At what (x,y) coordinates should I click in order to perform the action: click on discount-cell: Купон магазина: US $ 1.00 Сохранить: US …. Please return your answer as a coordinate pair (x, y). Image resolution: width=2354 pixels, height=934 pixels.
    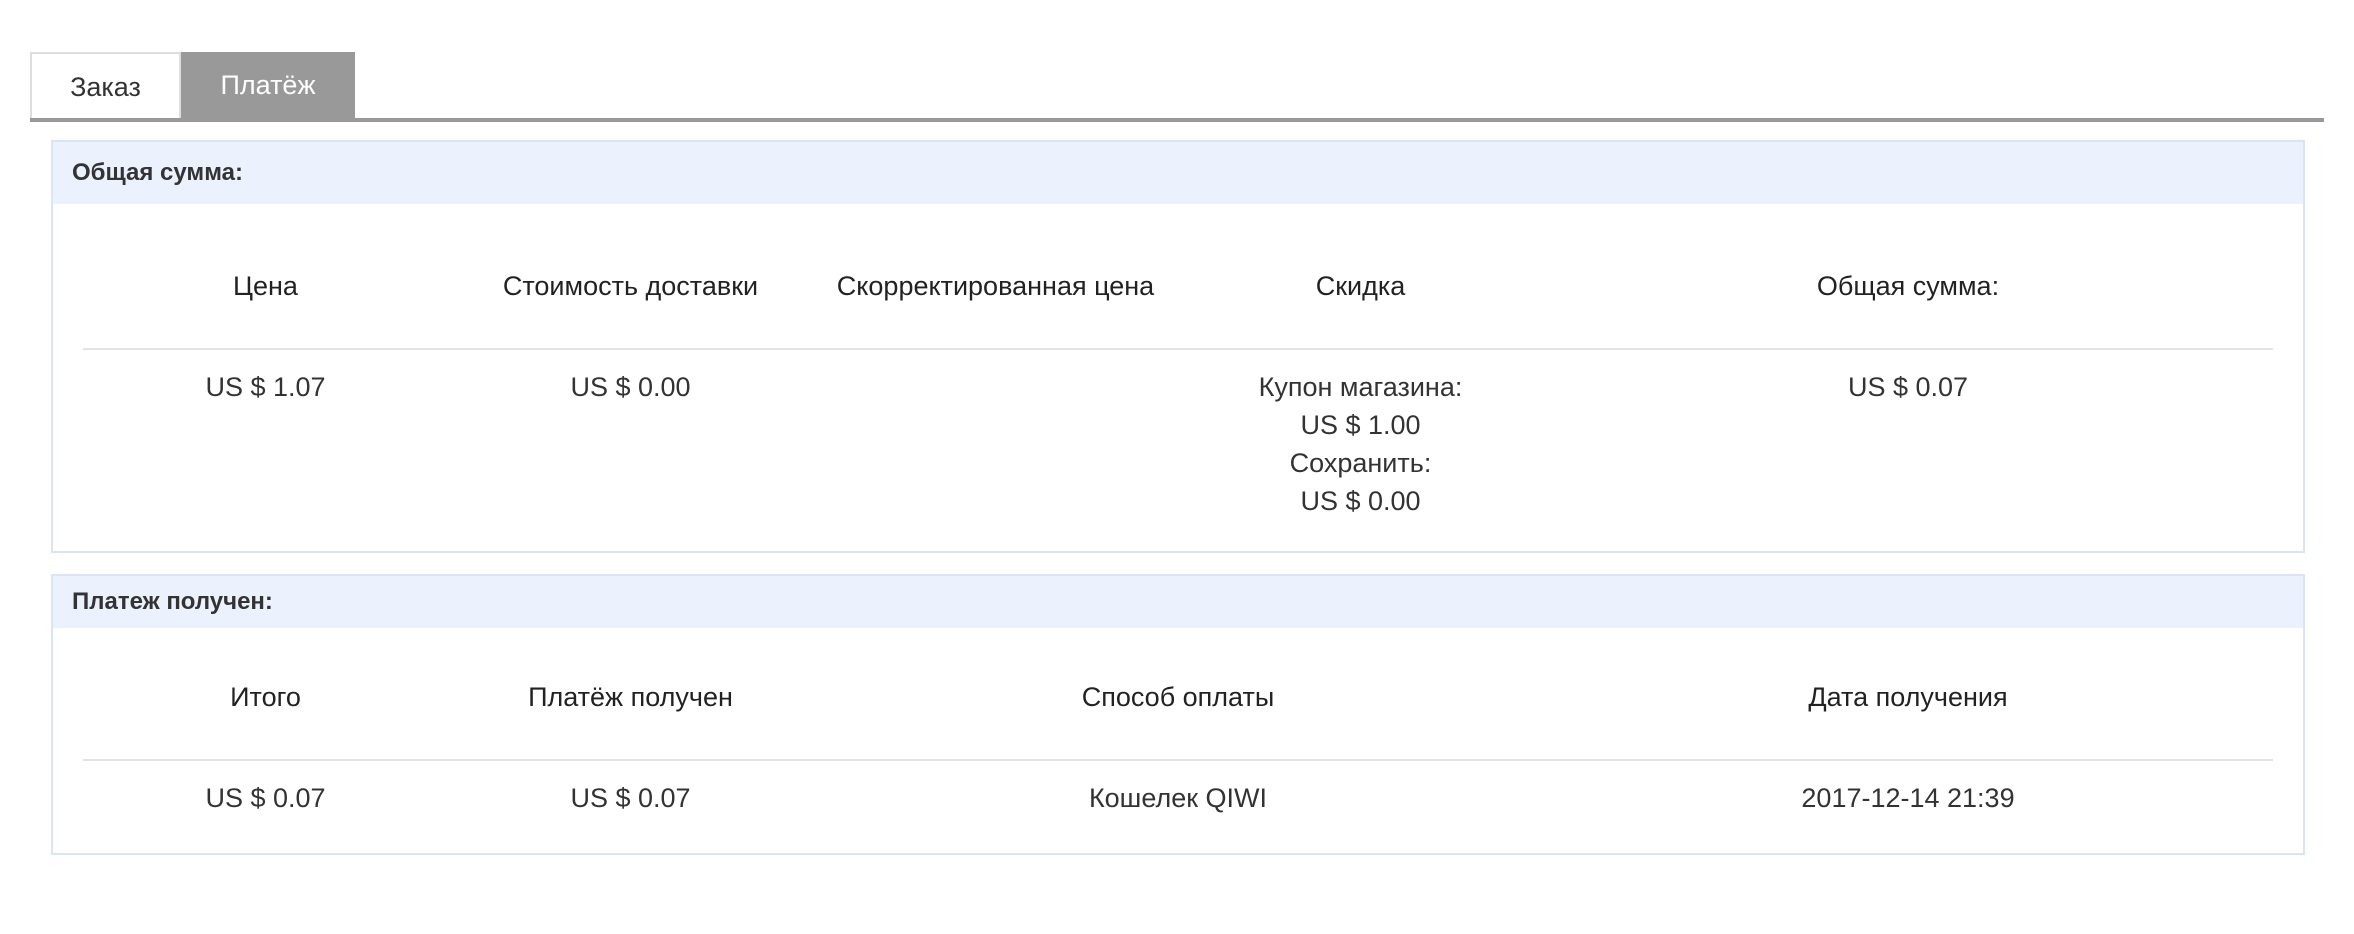
    Looking at the image, I should click on (1360, 434).